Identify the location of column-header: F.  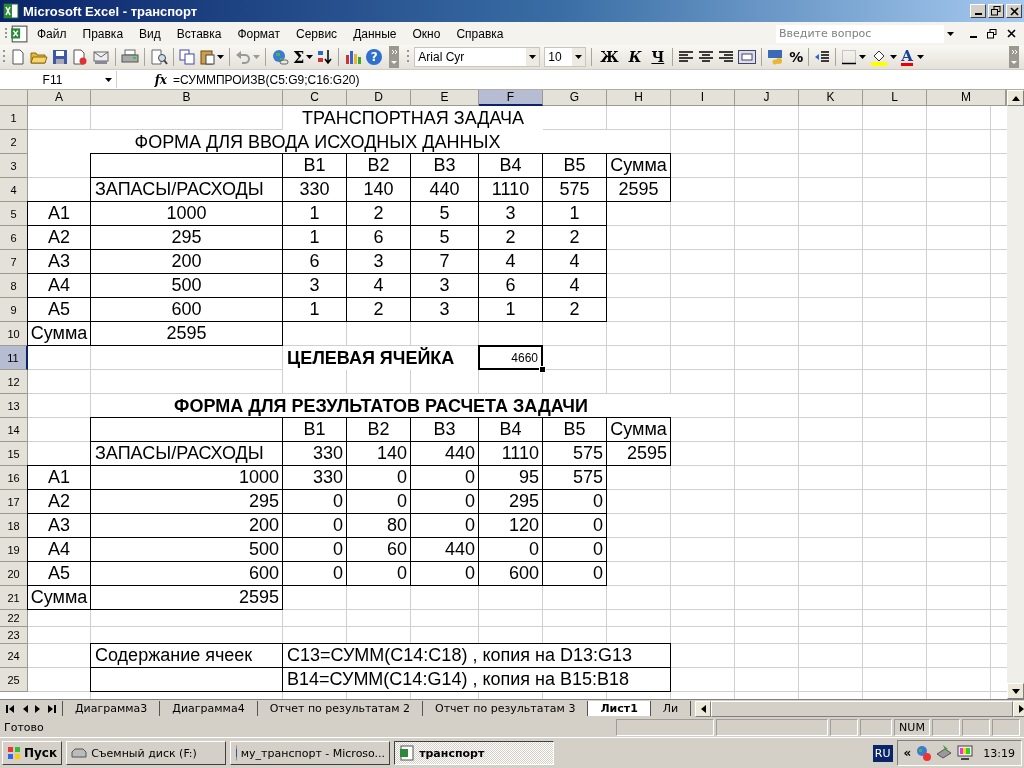
(511, 98).